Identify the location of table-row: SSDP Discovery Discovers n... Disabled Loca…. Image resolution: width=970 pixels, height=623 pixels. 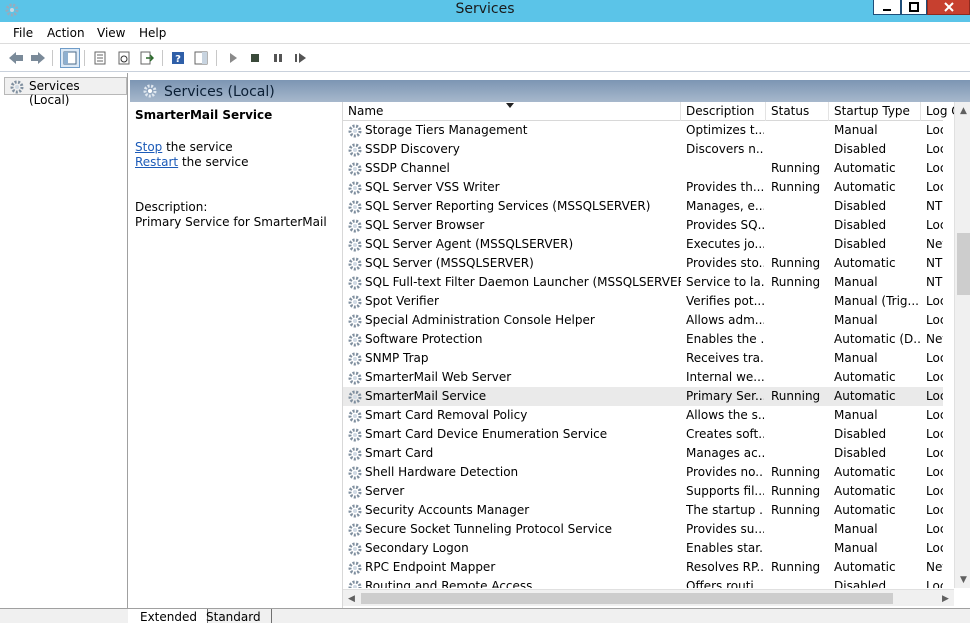
(643, 149).